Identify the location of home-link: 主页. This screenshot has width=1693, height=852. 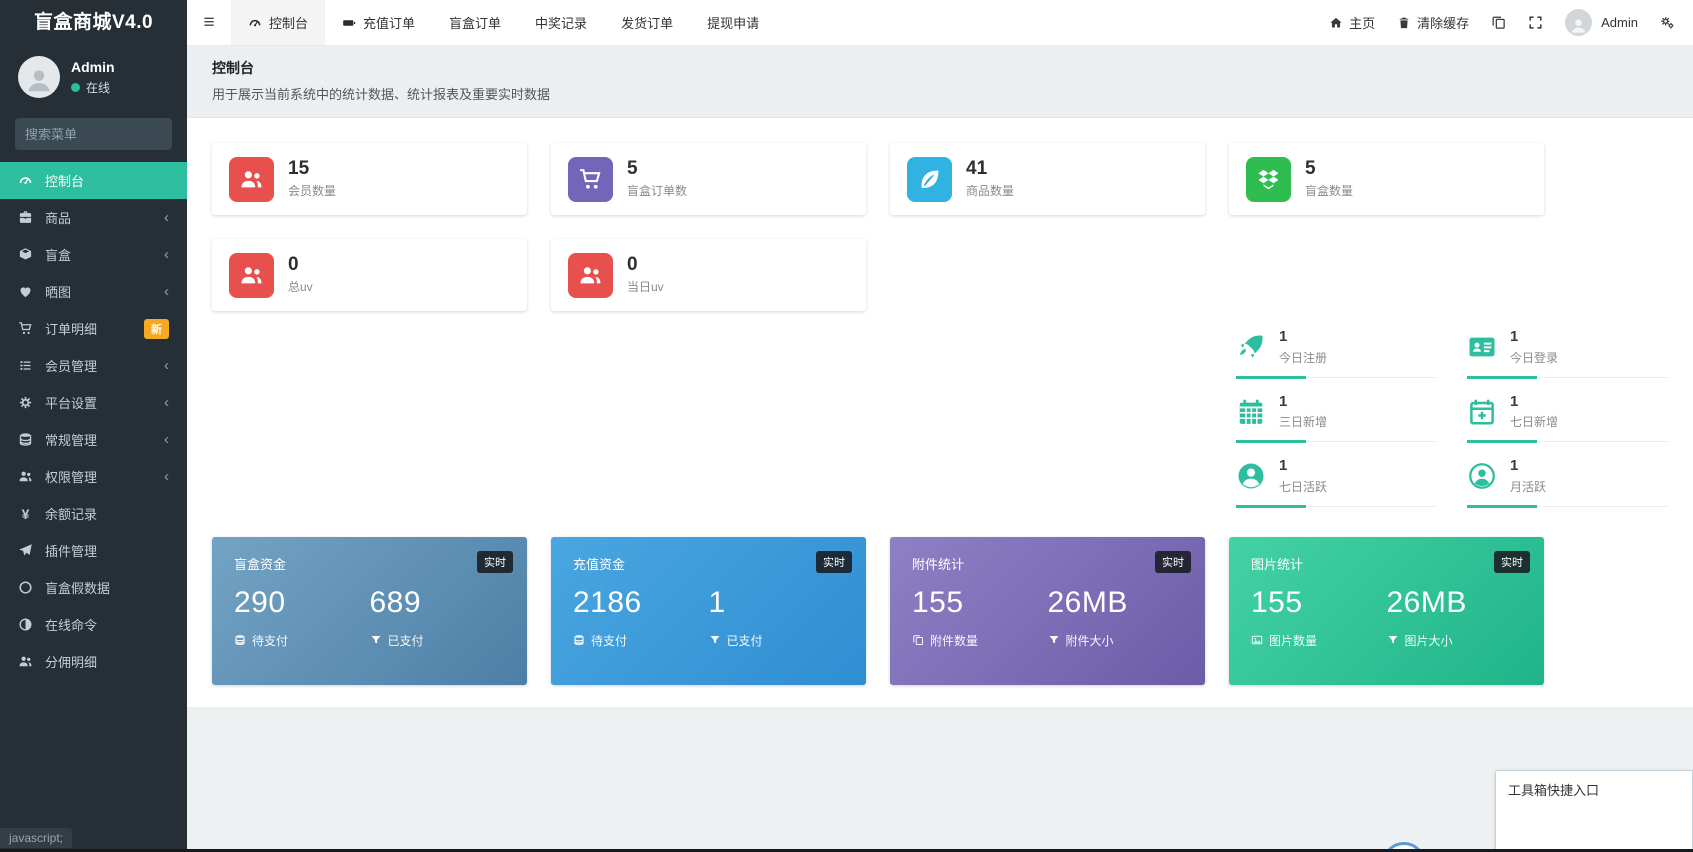
(1352, 22).